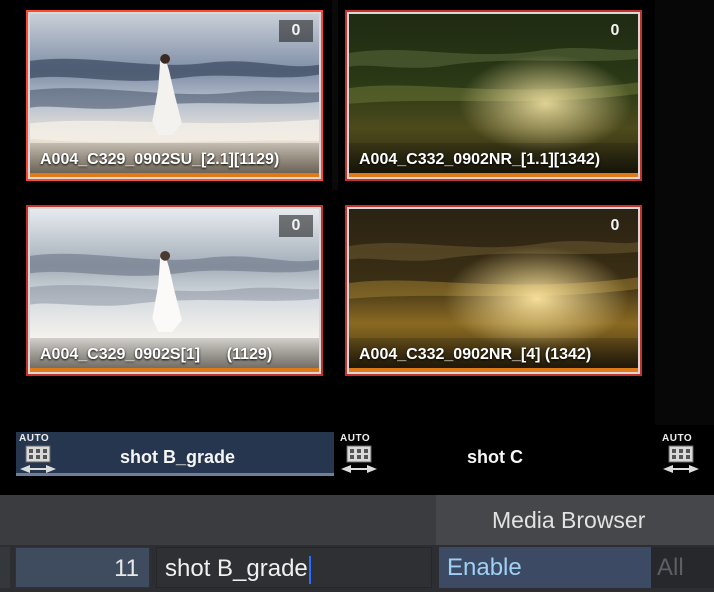 This screenshot has height=592, width=714. I want to click on all-button: All, so click(682, 567).